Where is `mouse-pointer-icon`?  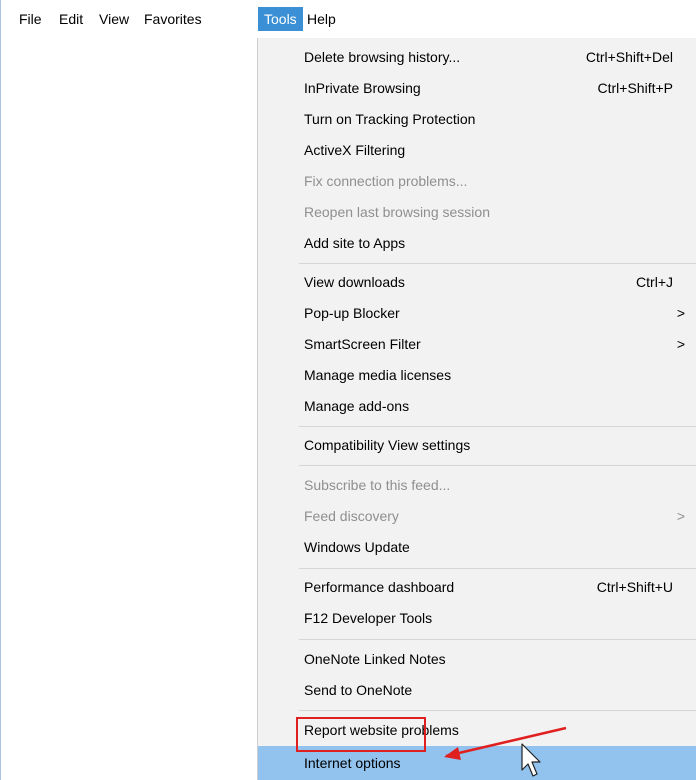 mouse-pointer-icon is located at coordinates (531, 760).